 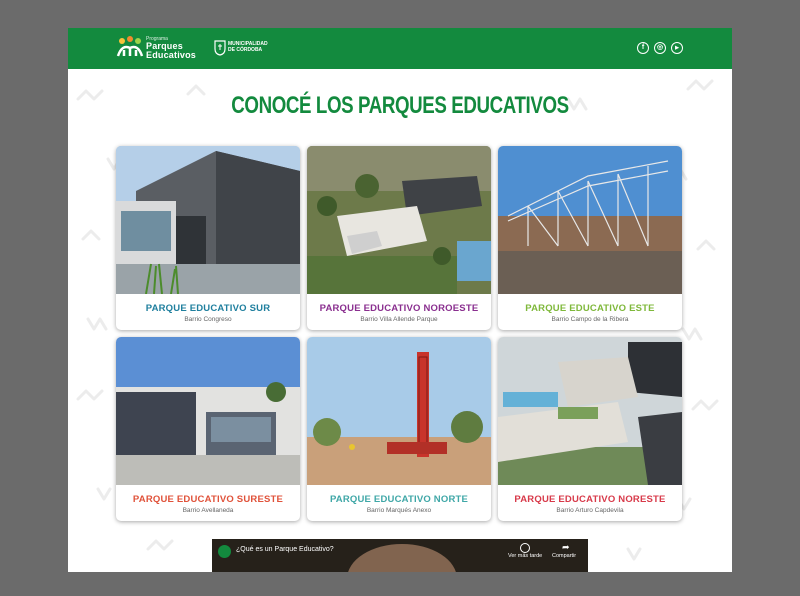 What do you see at coordinates (643, 48) in the screenshot?
I see `facebook-icon: f` at bounding box center [643, 48].